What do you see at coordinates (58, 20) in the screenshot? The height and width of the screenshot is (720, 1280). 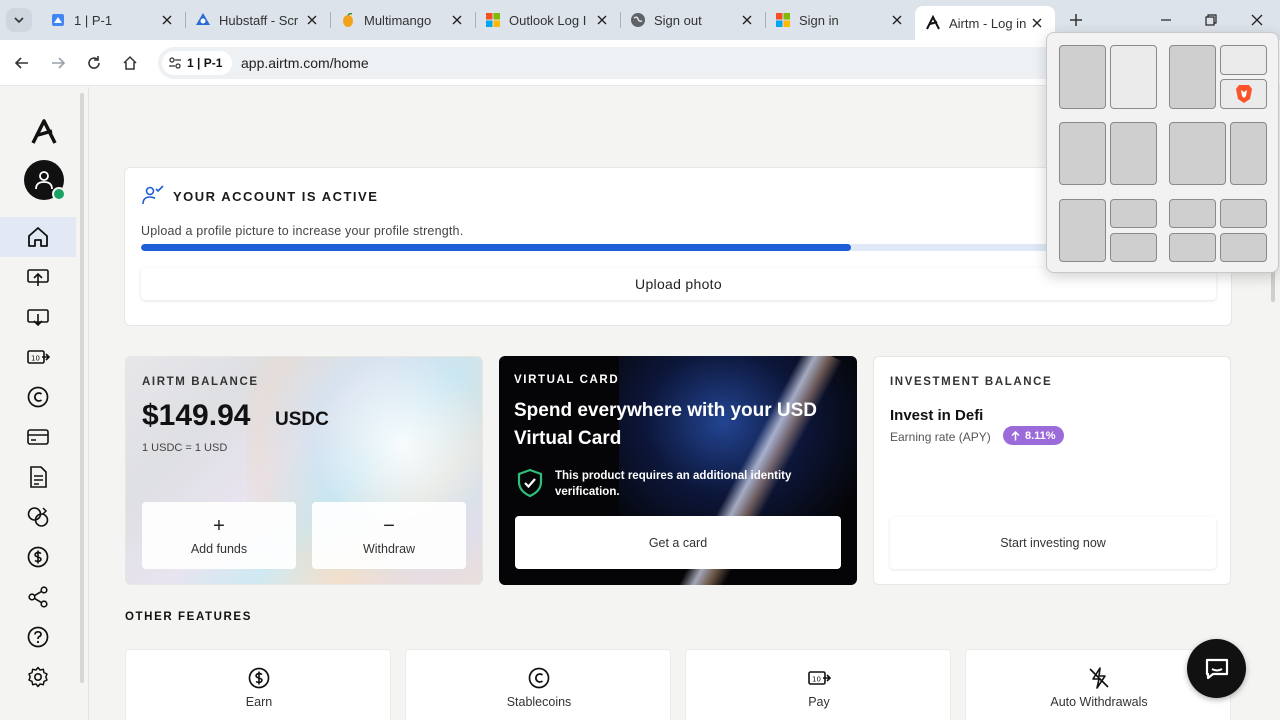 I see `google-maps-icon` at bounding box center [58, 20].